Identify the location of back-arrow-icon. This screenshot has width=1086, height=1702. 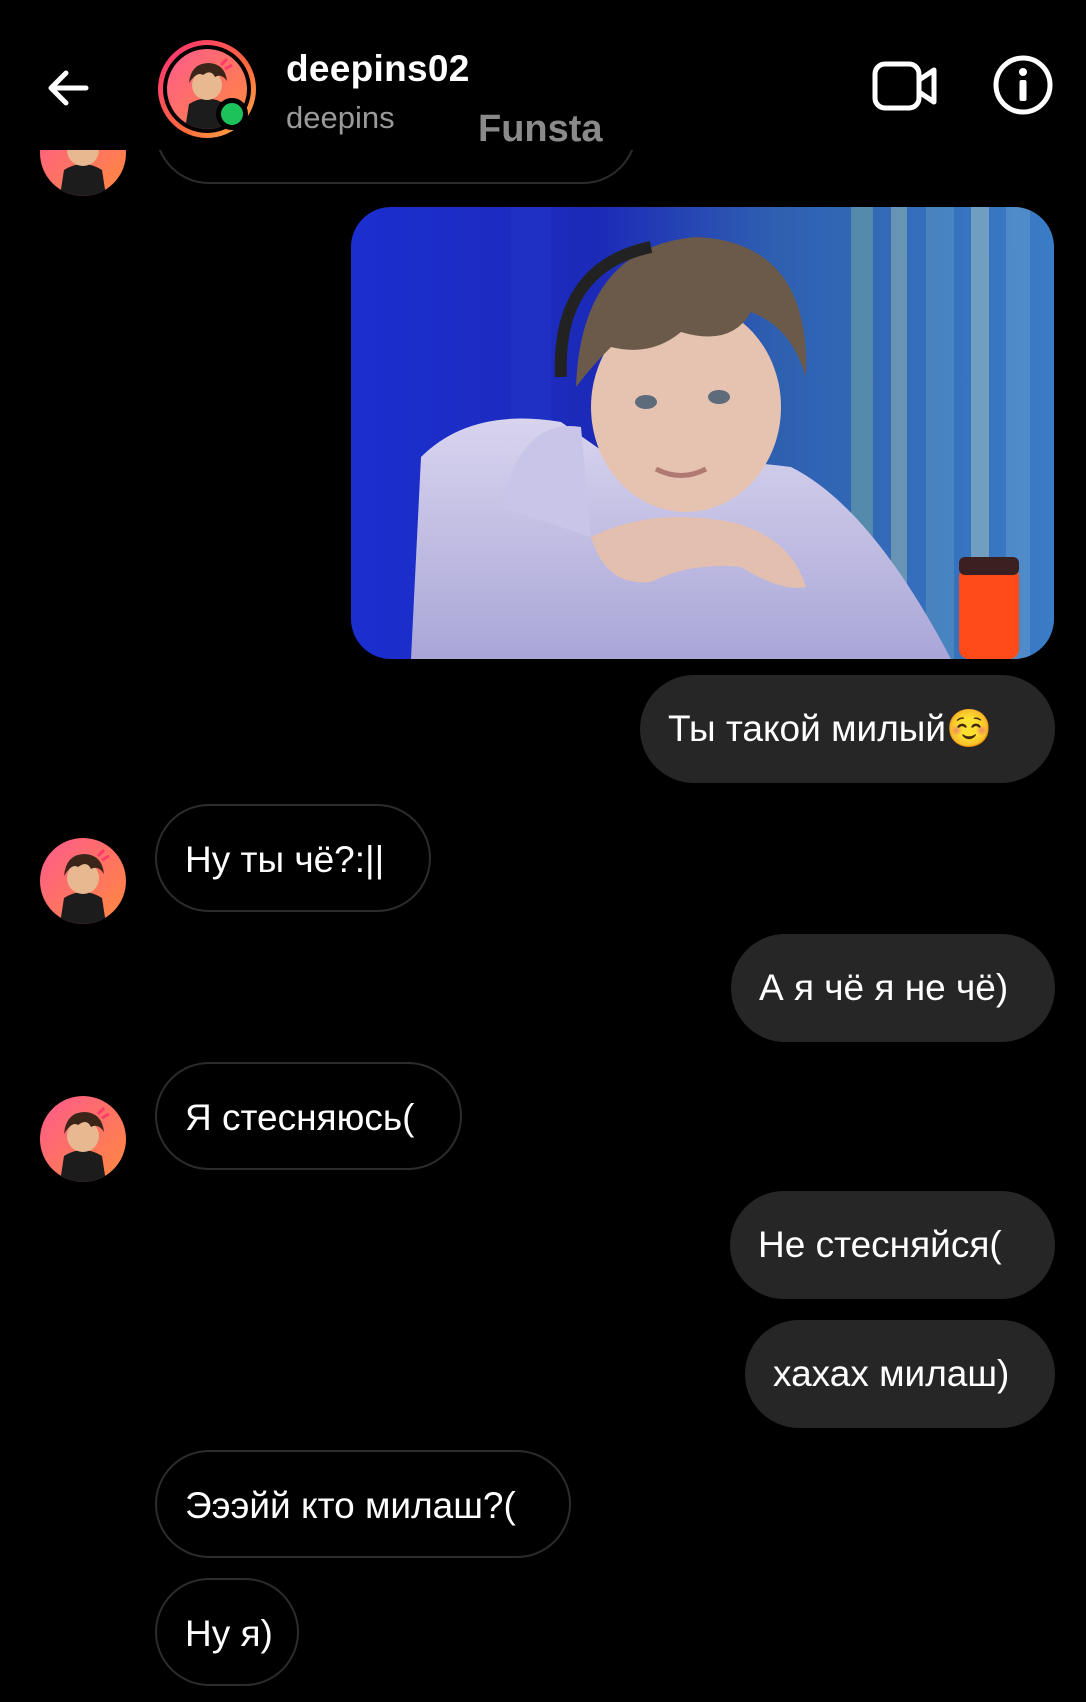
(68, 88).